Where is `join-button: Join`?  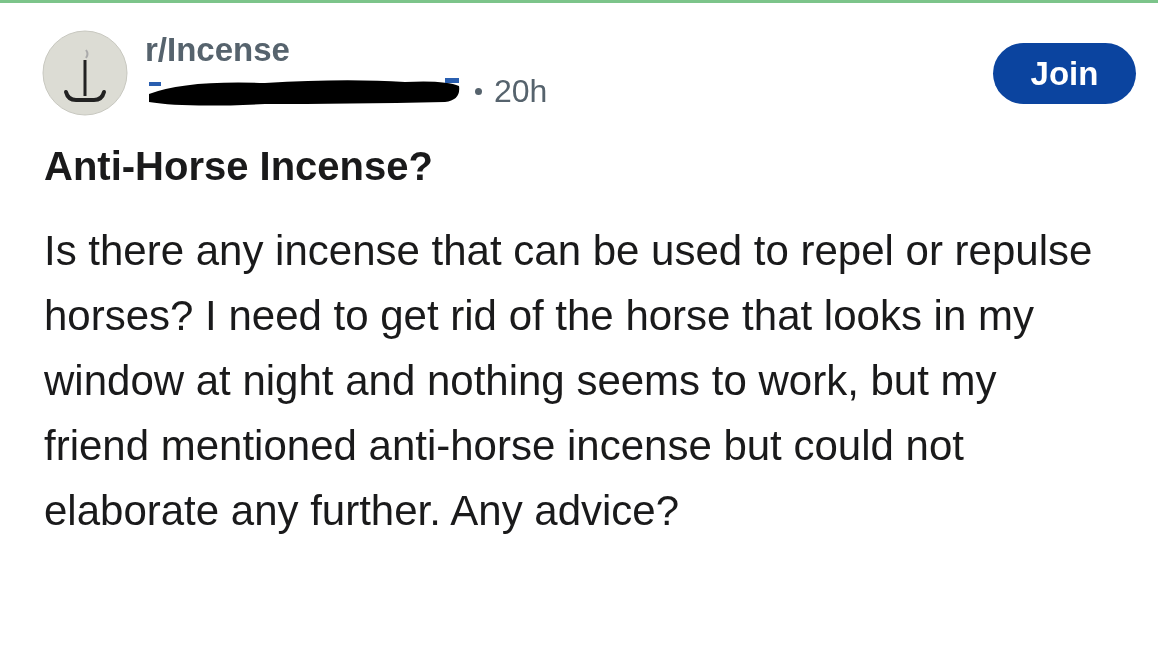
join-button: Join is located at coordinates (1064, 73).